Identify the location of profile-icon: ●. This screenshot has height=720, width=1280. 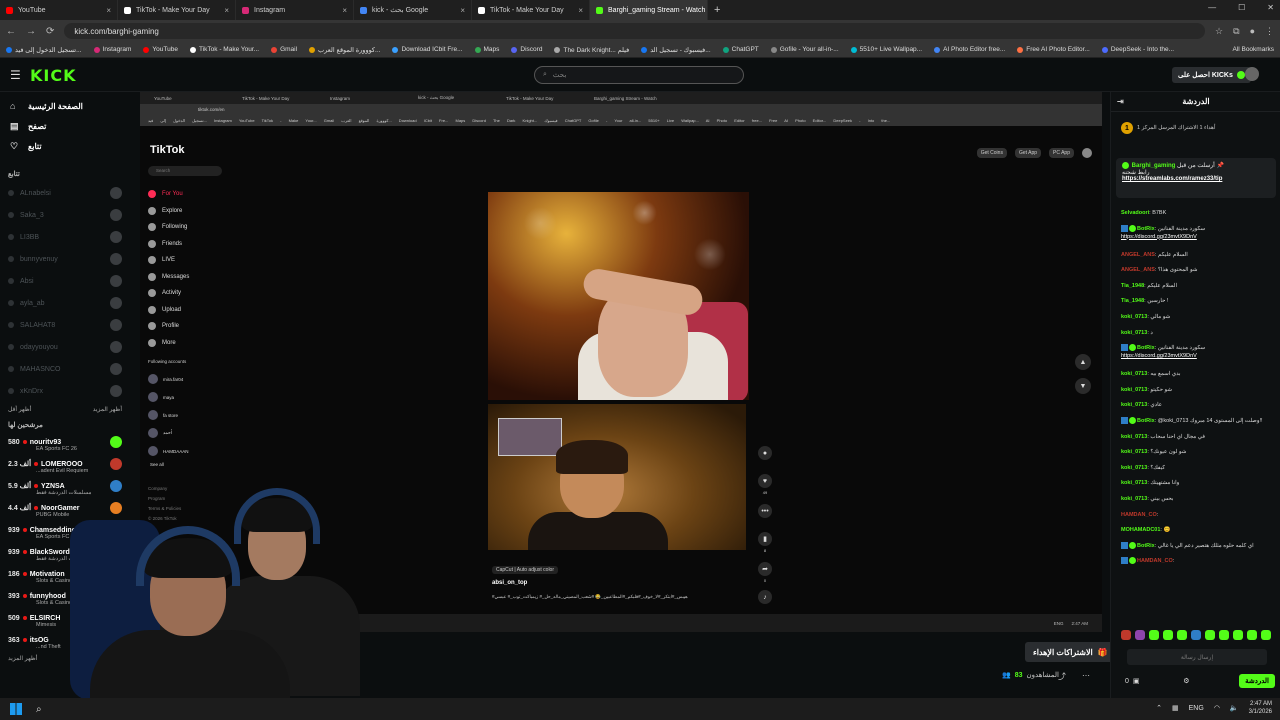
(1252, 31).